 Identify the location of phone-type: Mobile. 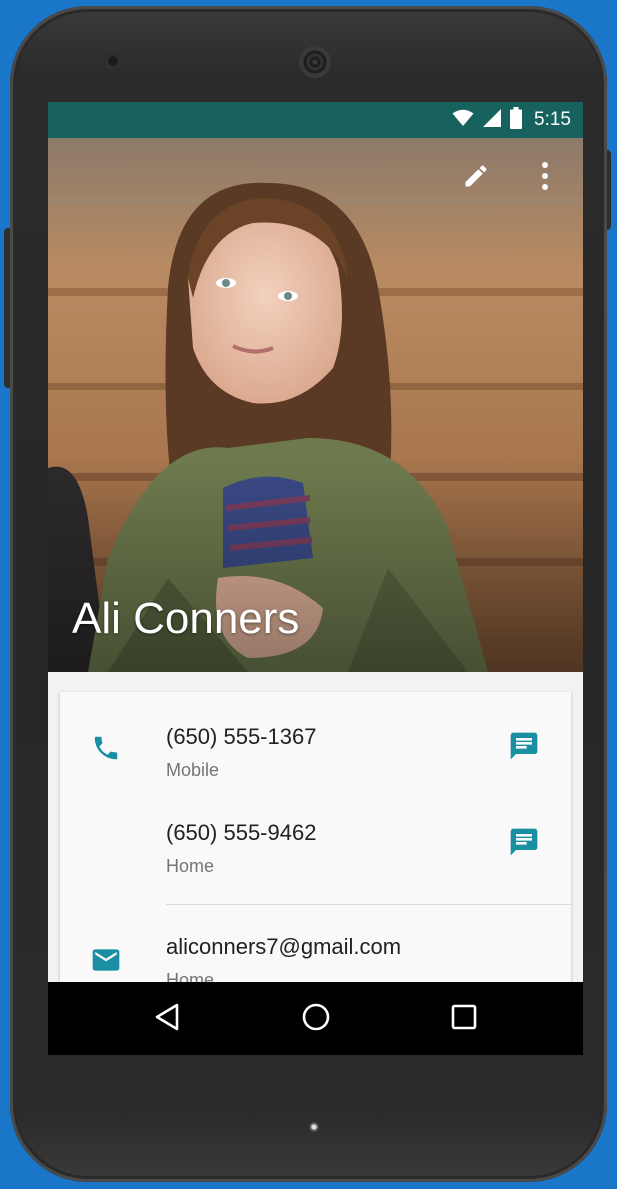
(193, 770).